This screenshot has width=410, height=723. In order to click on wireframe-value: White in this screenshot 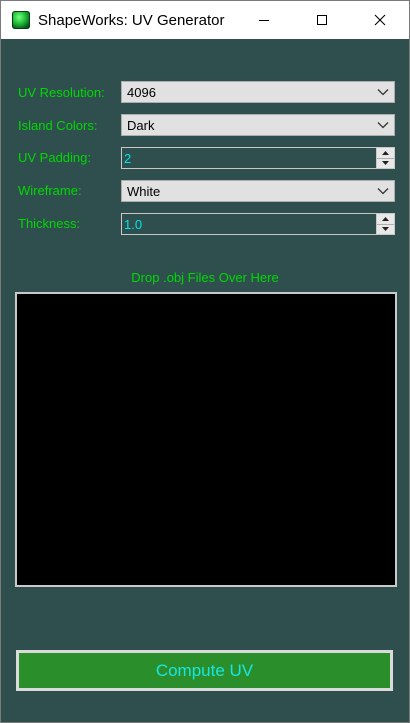, I will do `click(144, 191)`.